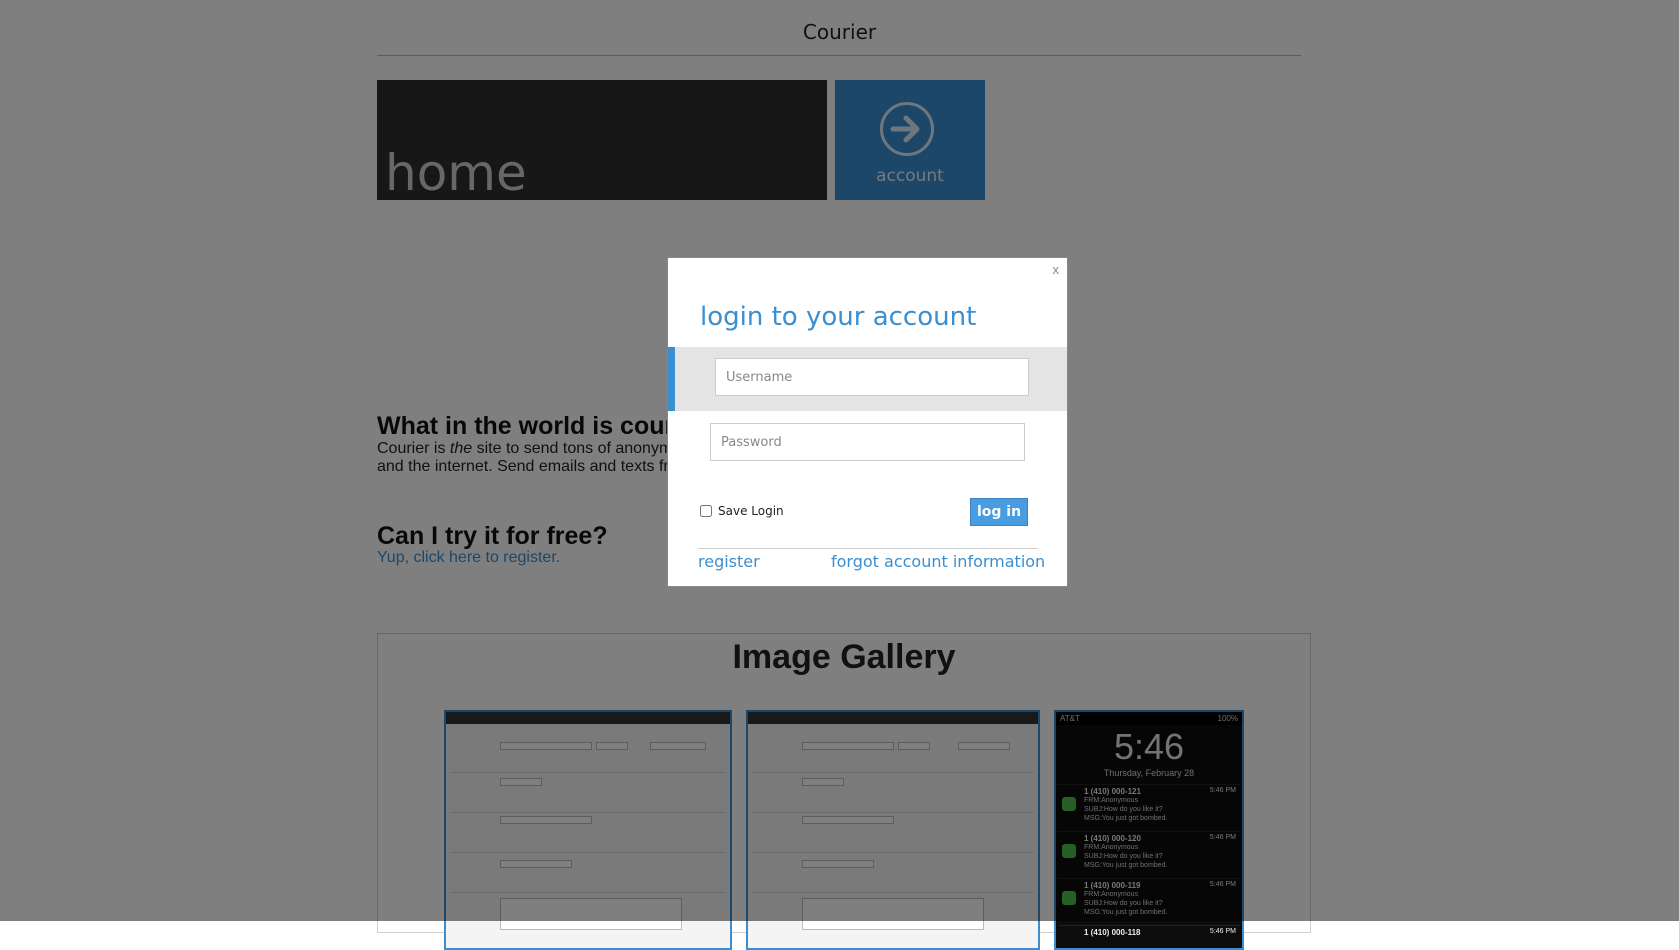 This screenshot has width=1679, height=950. What do you see at coordinates (1149, 936) in the screenshot?
I see `phone-message: 1 (410) 000-118 5:46 PM` at bounding box center [1149, 936].